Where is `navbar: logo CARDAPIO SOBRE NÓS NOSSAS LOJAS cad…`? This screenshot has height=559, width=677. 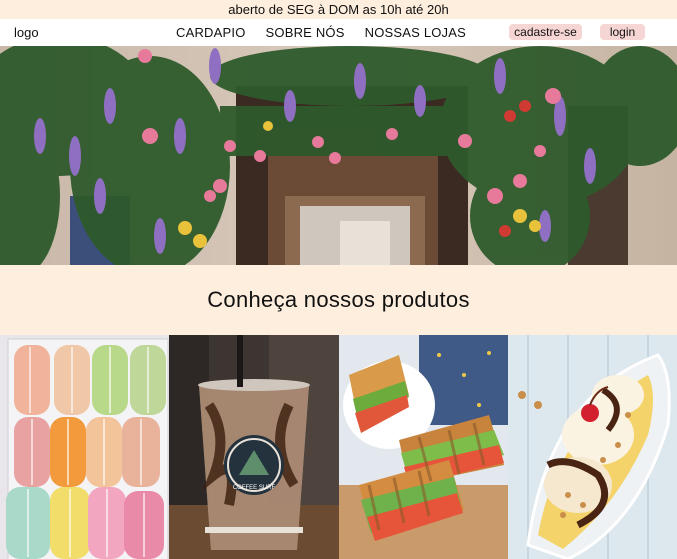 navbar: logo CARDAPIO SOBRE NÓS NOSSAS LOJAS cad… is located at coordinates (338, 32).